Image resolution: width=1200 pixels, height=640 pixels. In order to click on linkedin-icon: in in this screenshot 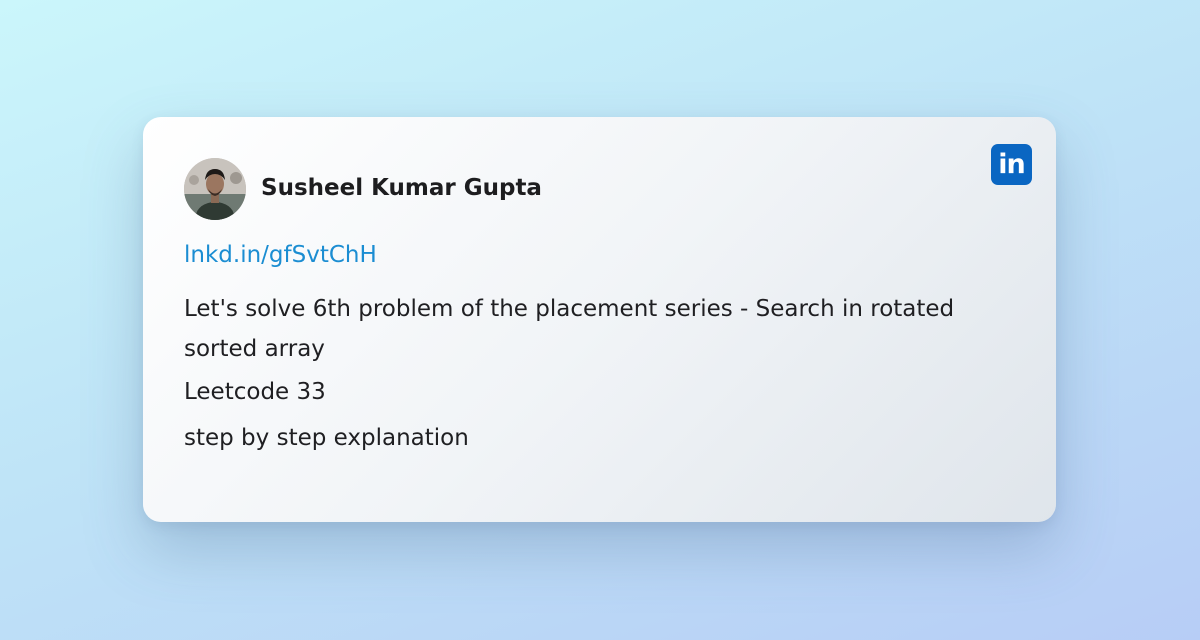, I will do `click(1011, 164)`.